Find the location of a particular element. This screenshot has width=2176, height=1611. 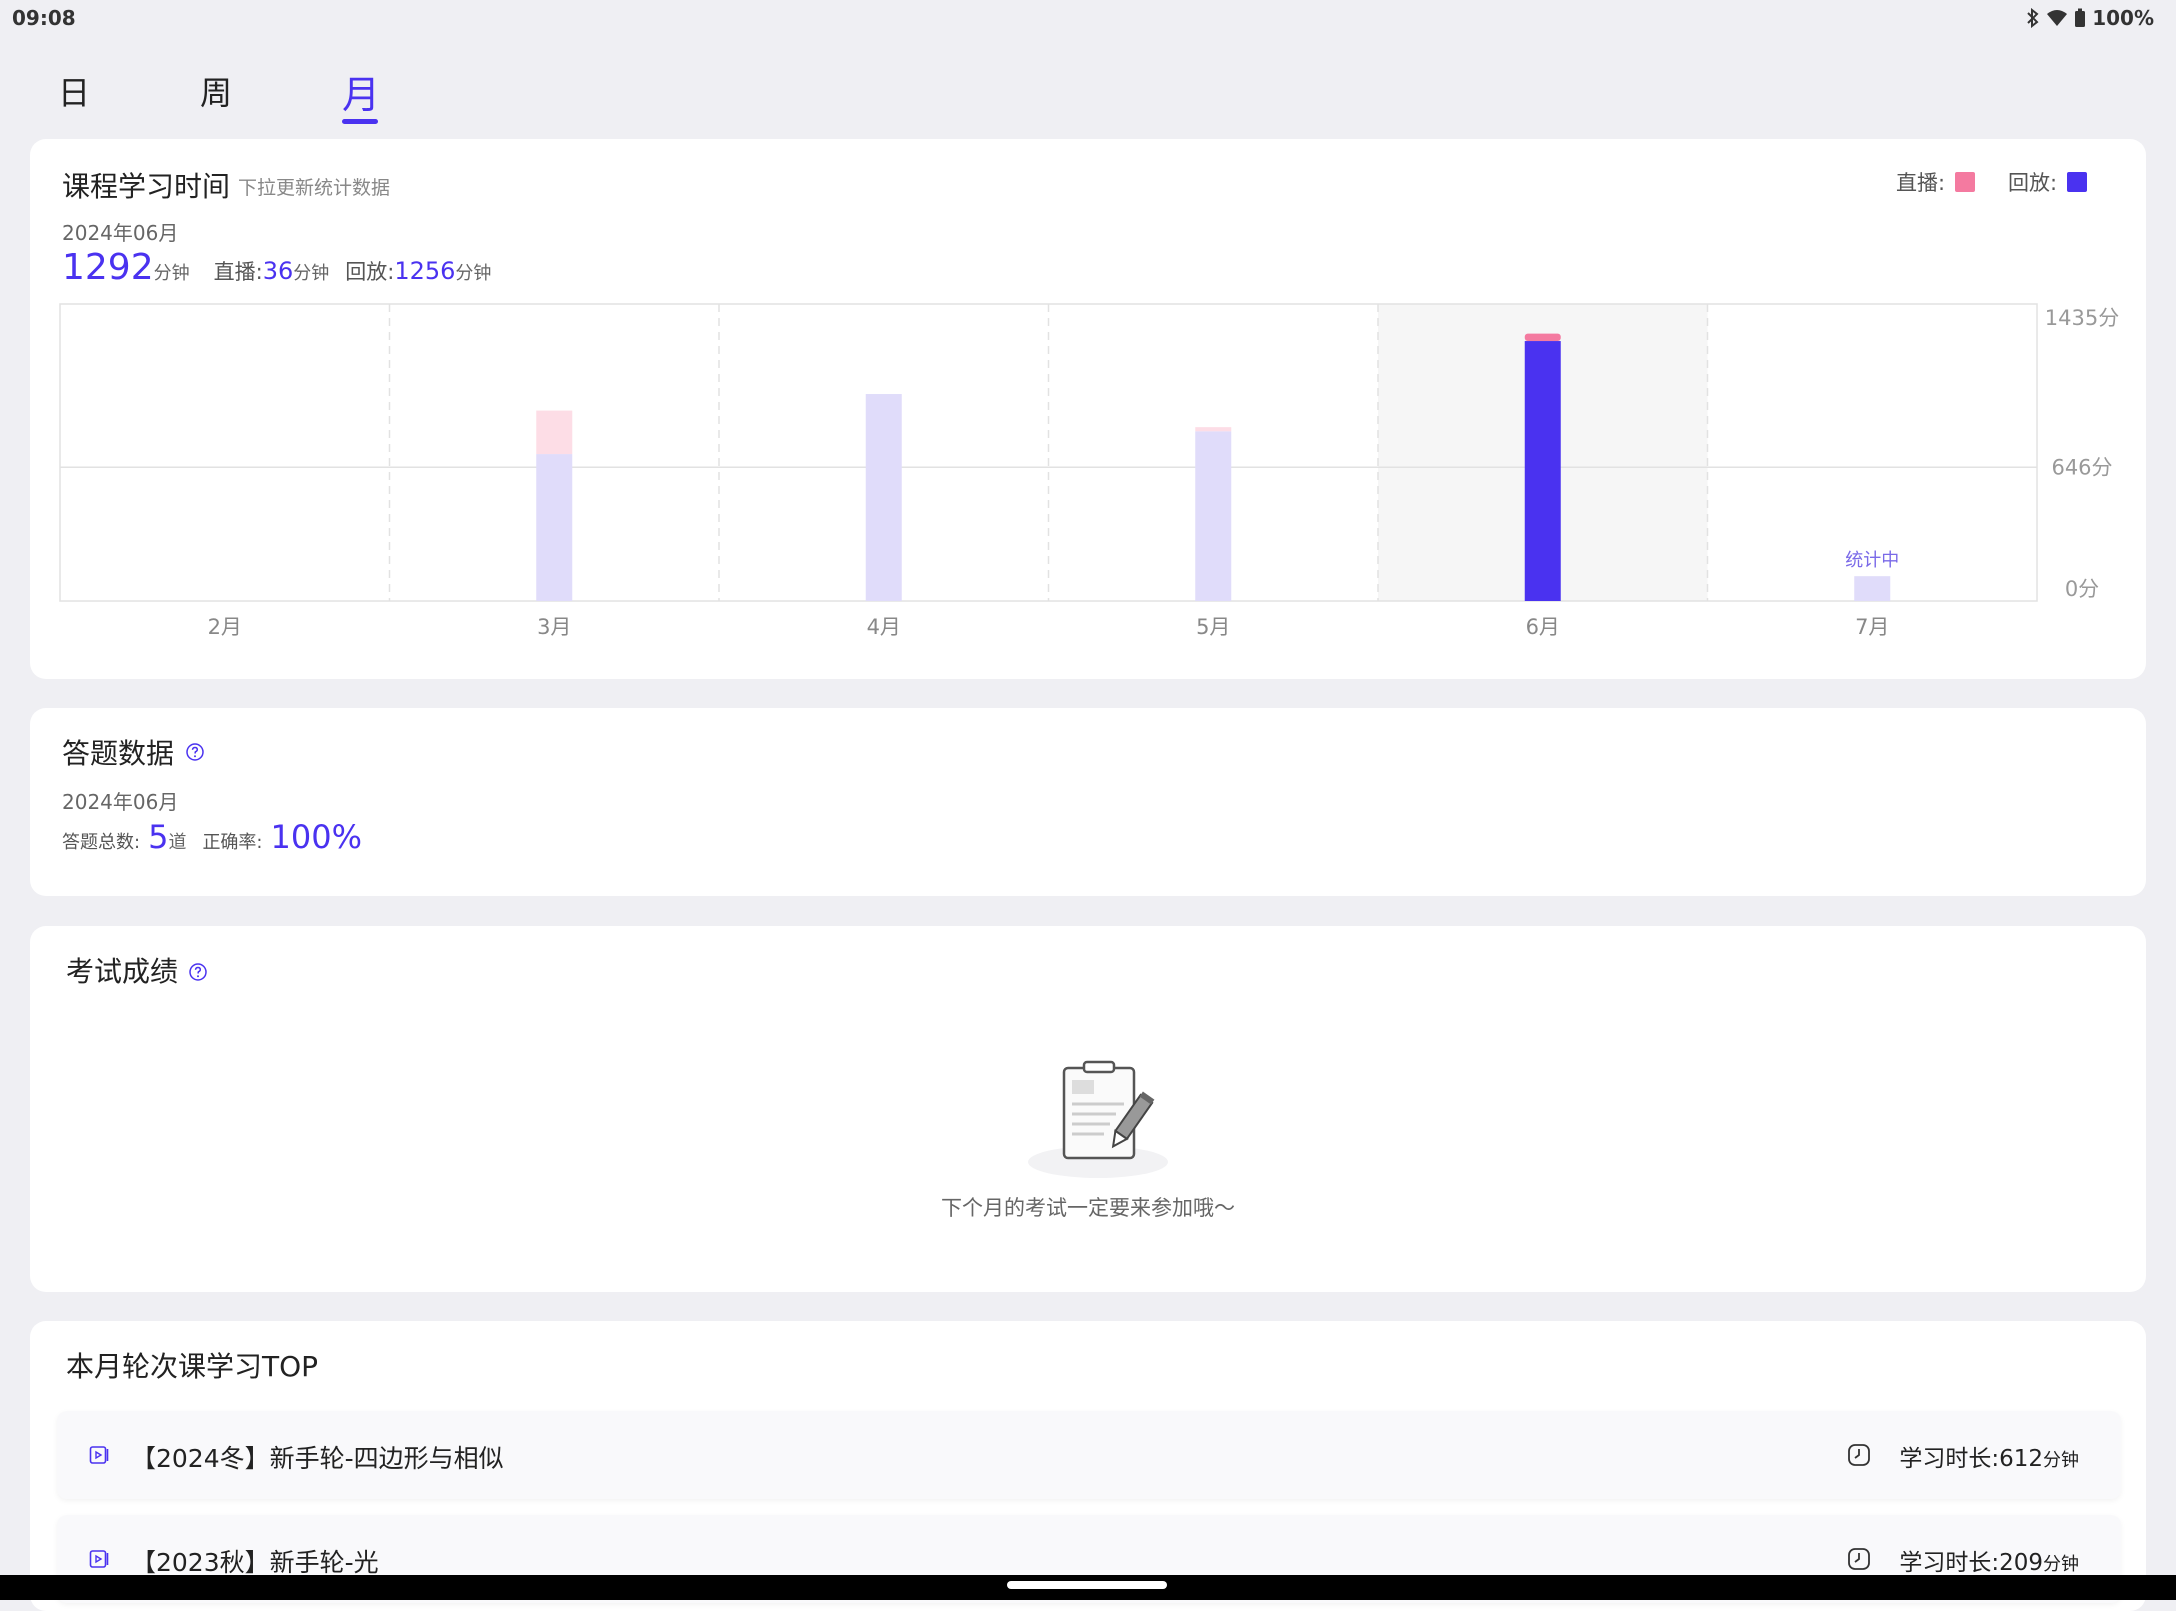

pending-label: 统计中 is located at coordinates (1872, 560).